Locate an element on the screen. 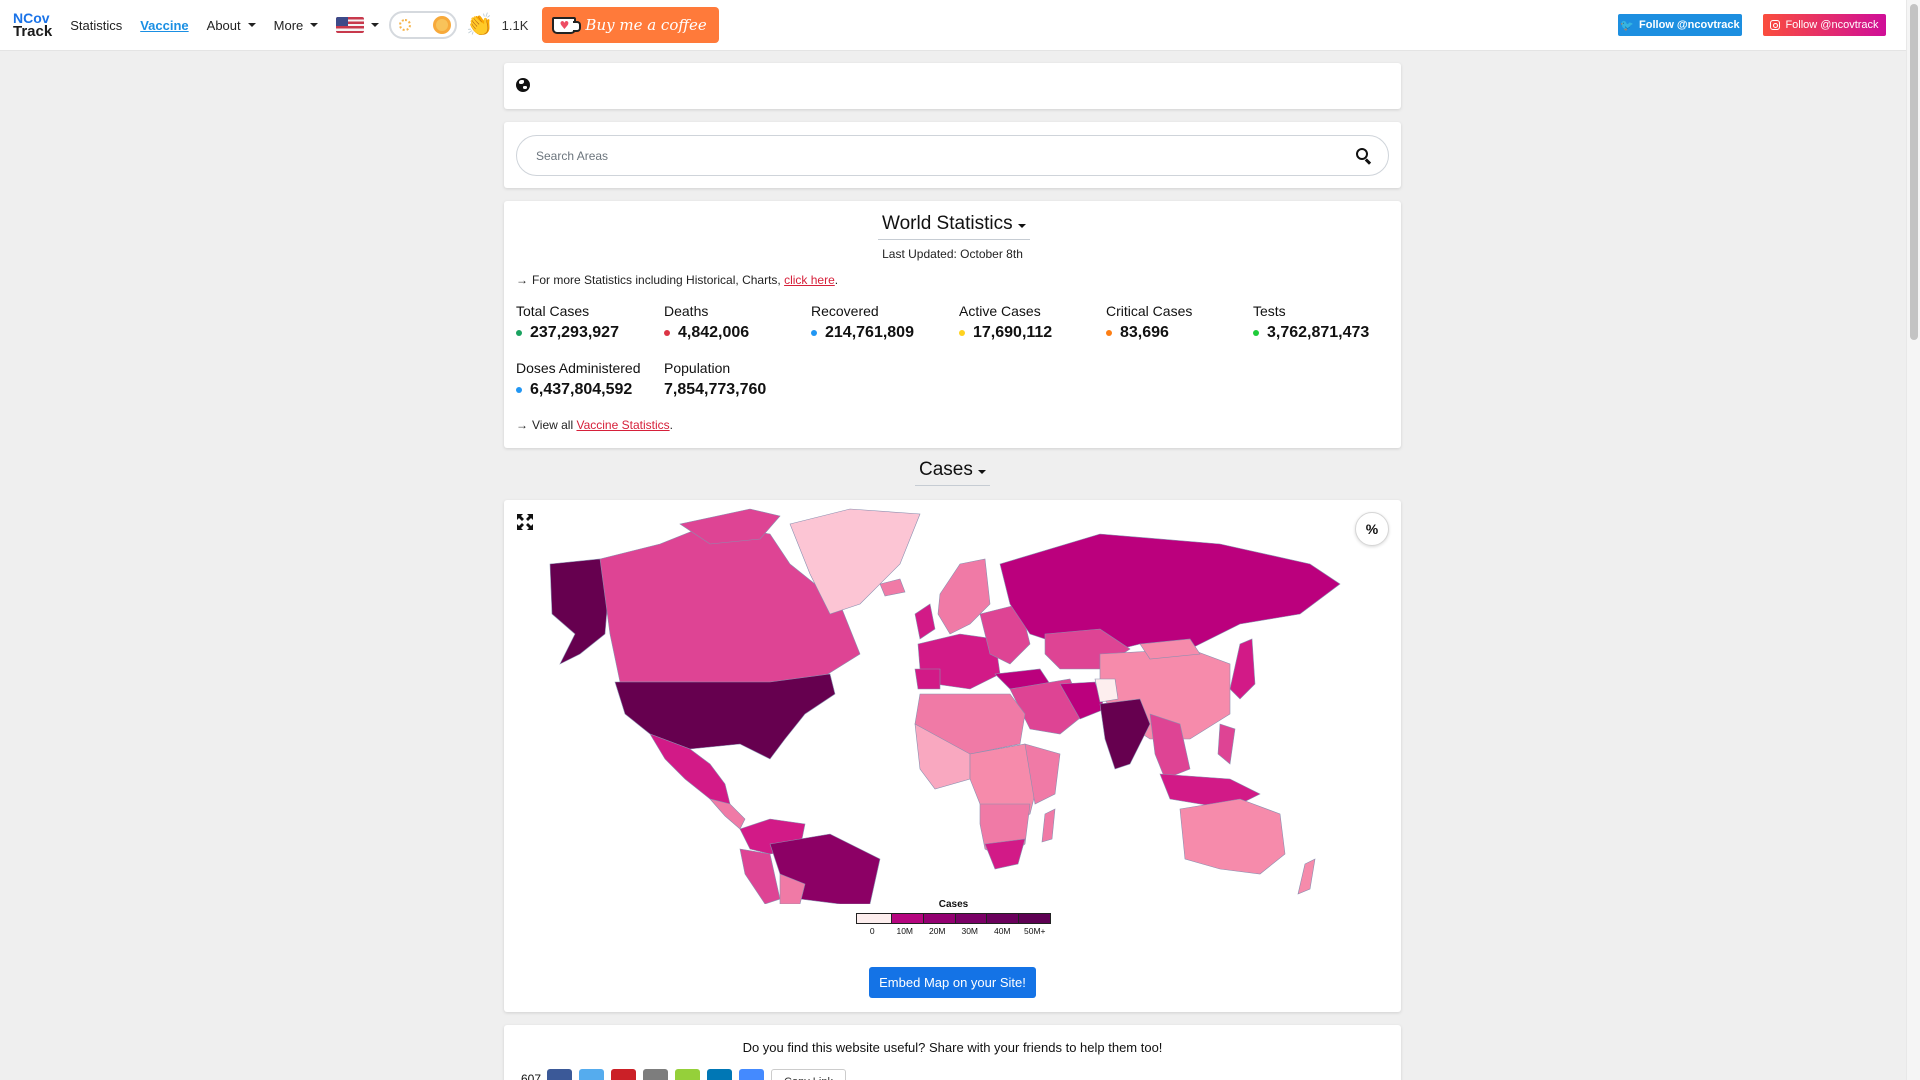 The width and height of the screenshot is (1920, 1080). stat-label: Deaths is located at coordinates (686, 311).